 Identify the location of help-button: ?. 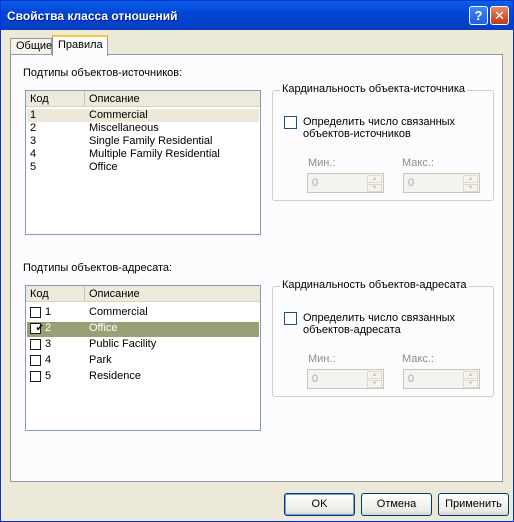
(478, 15).